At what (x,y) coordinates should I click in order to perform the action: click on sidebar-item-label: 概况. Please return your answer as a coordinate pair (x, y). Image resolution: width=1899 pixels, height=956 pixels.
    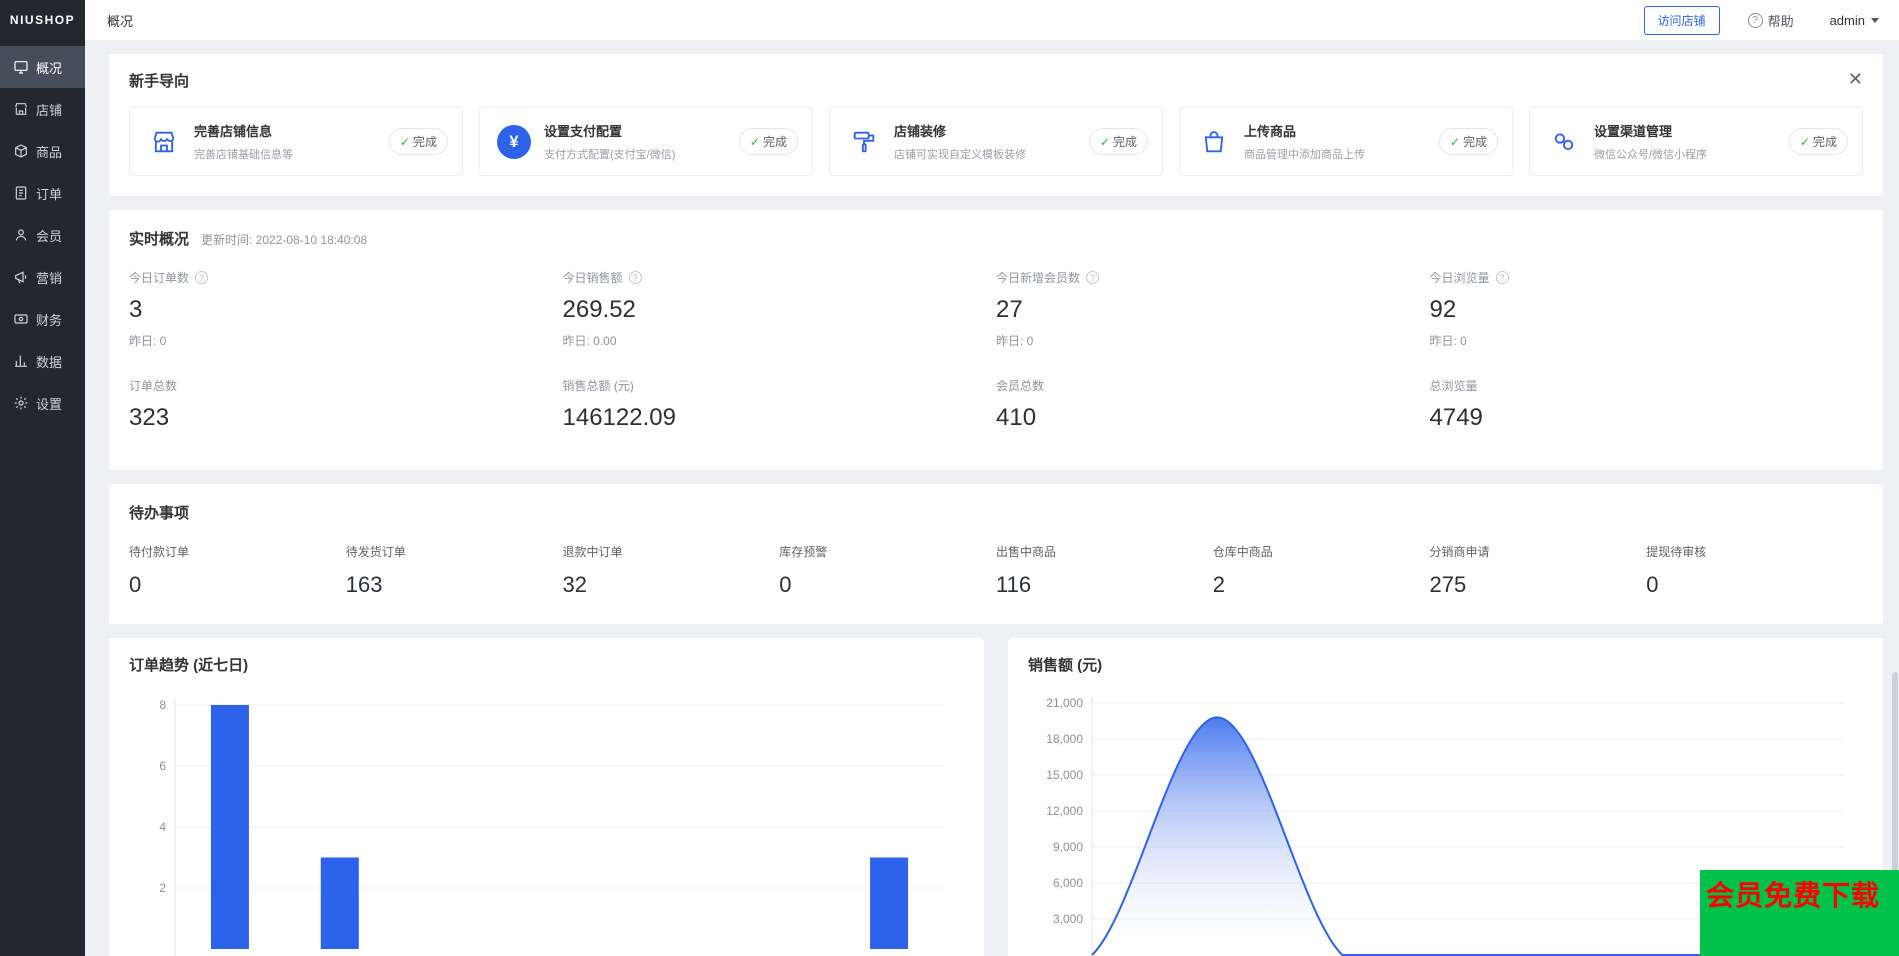
    Looking at the image, I should click on (49, 68).